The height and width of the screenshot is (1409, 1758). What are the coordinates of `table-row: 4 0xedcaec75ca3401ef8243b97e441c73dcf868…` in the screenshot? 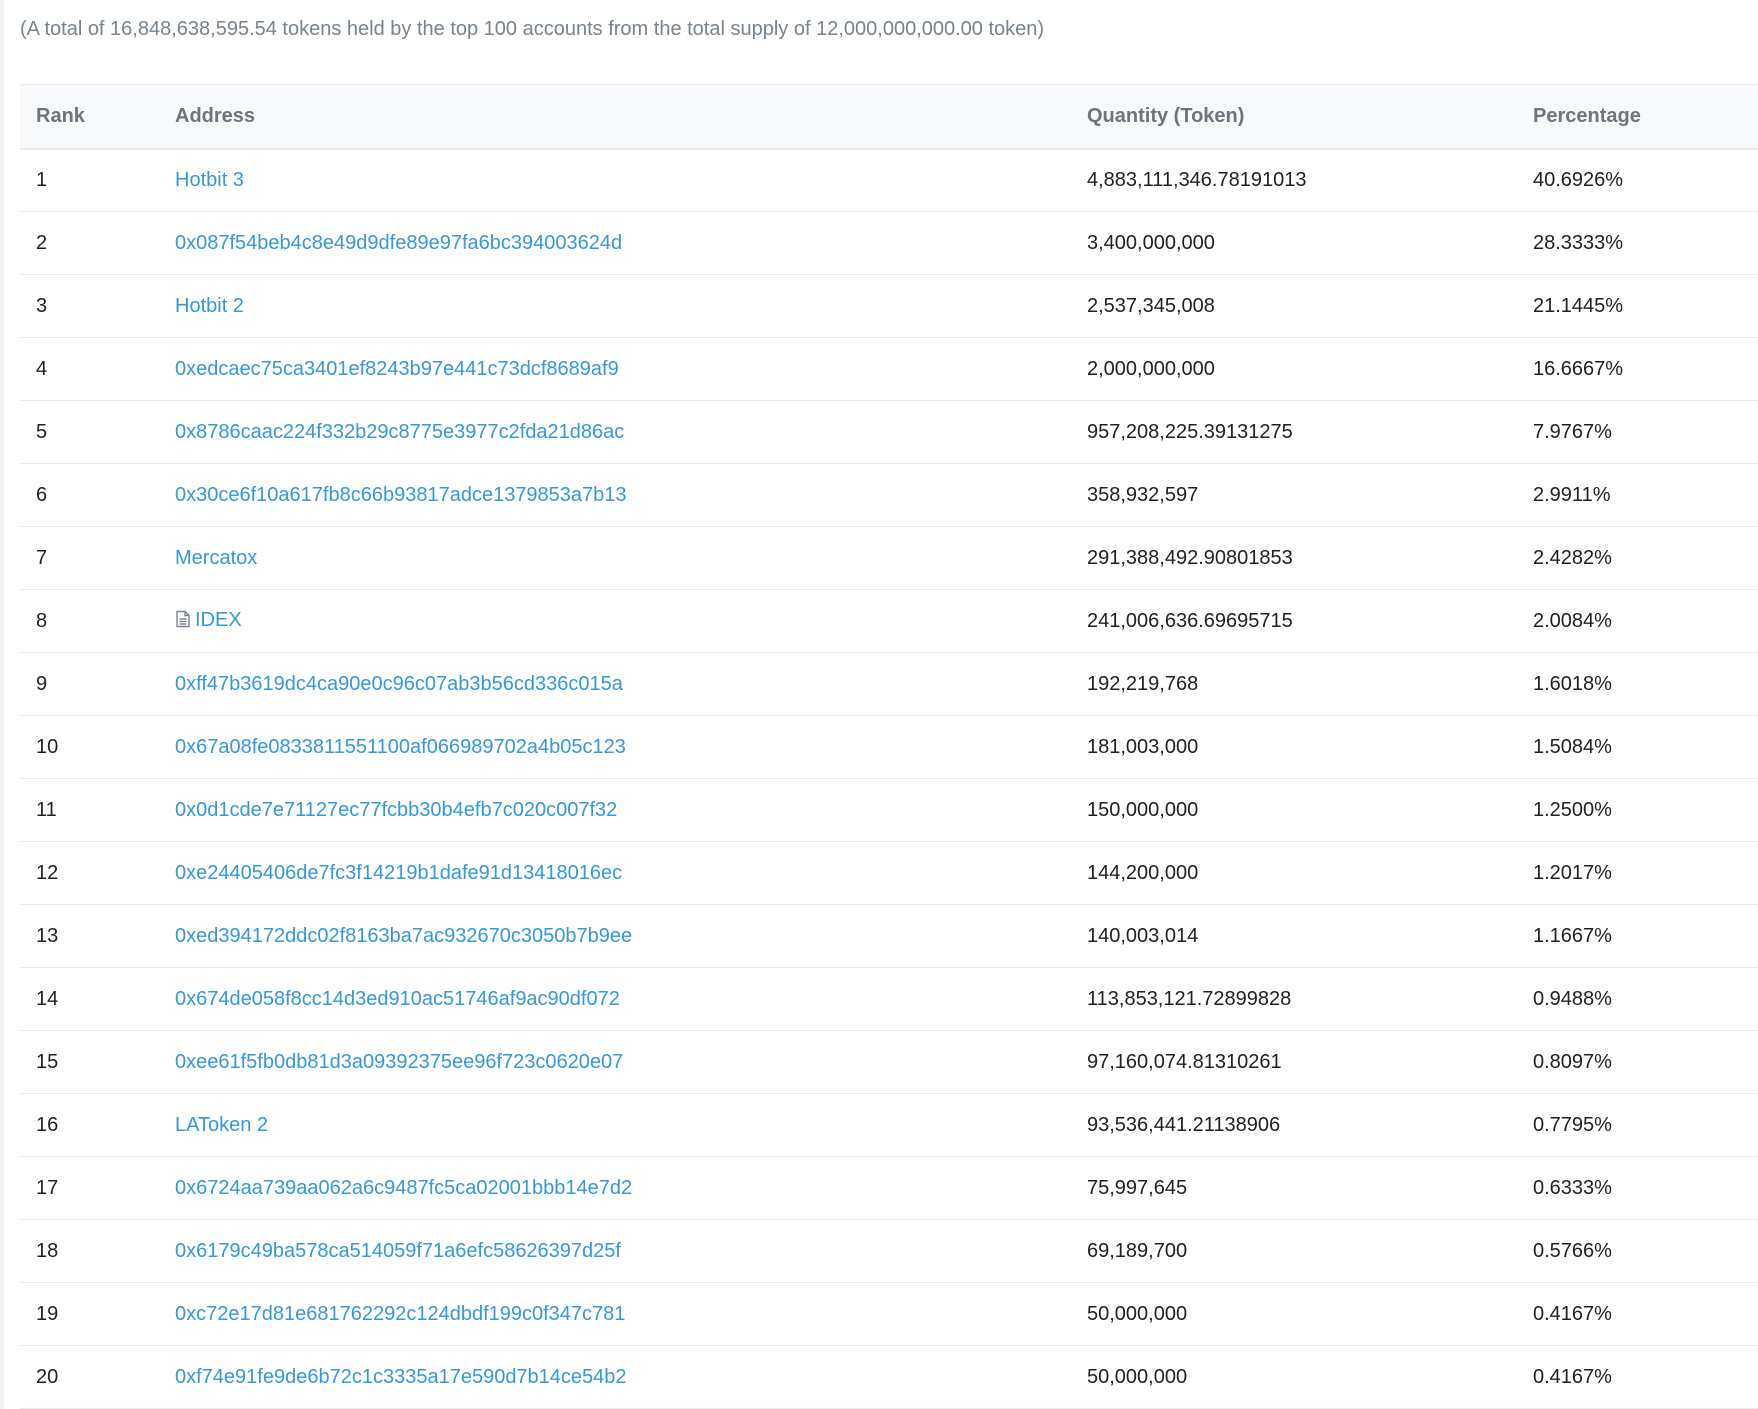 It's located at (889, 369).